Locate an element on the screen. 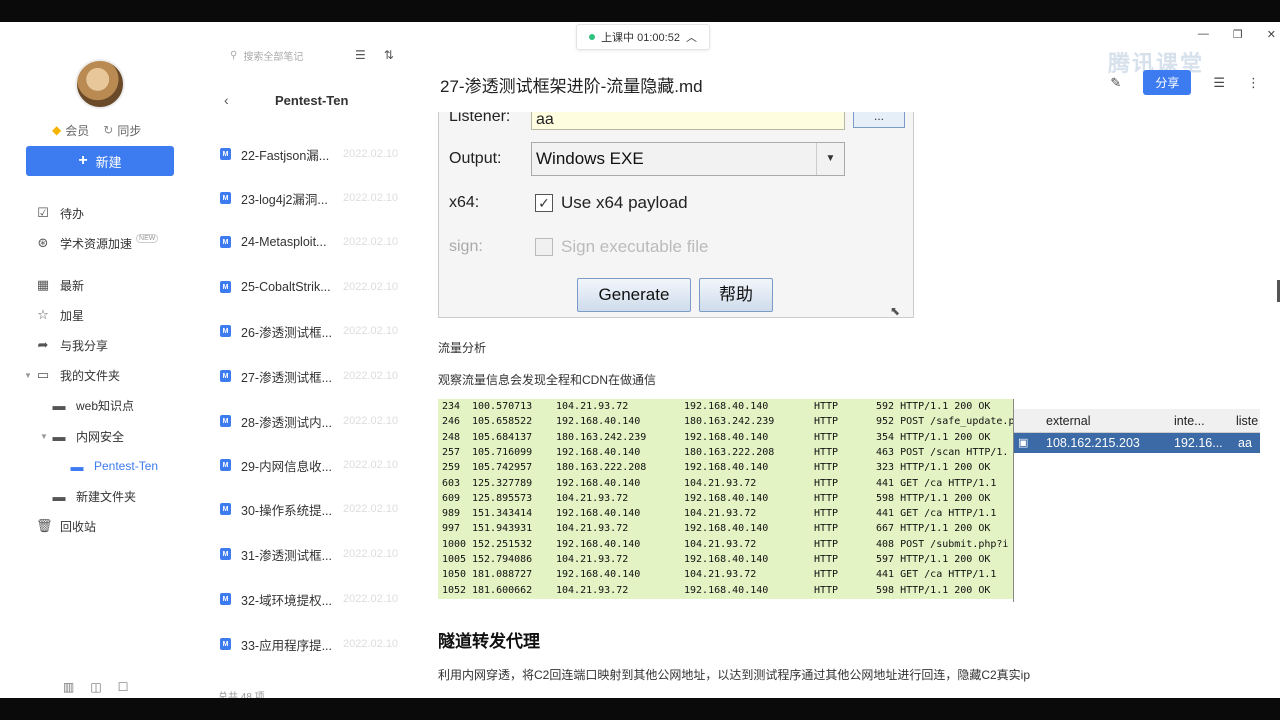 Image resolution: width=1280 pixels, height=720 pixels. view-mode-toolbar: ▥ ◫ ☐ is located at coordinates (95, 687).